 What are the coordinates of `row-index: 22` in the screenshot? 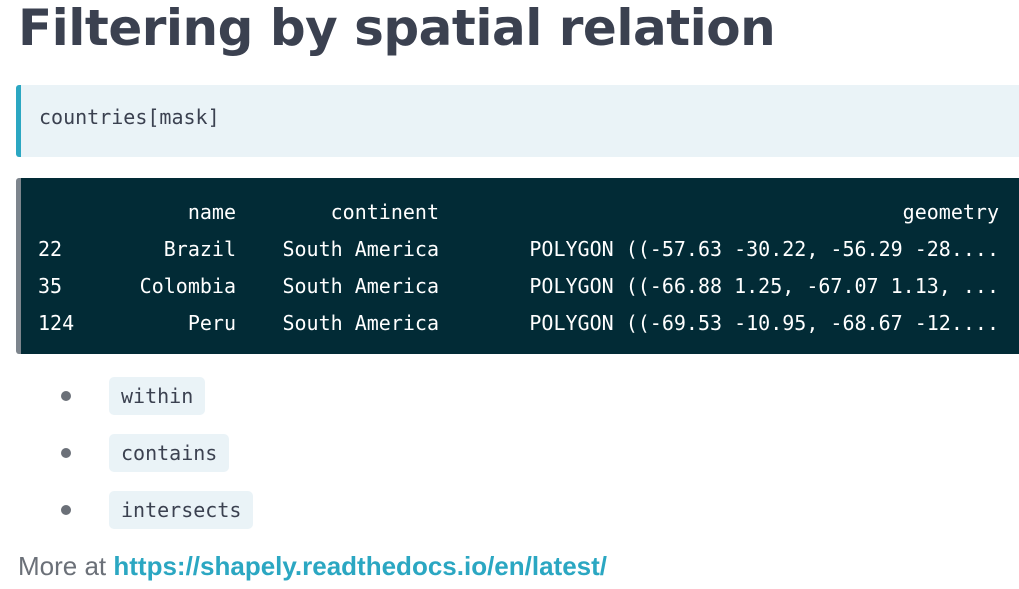 It's located at (50, 248).